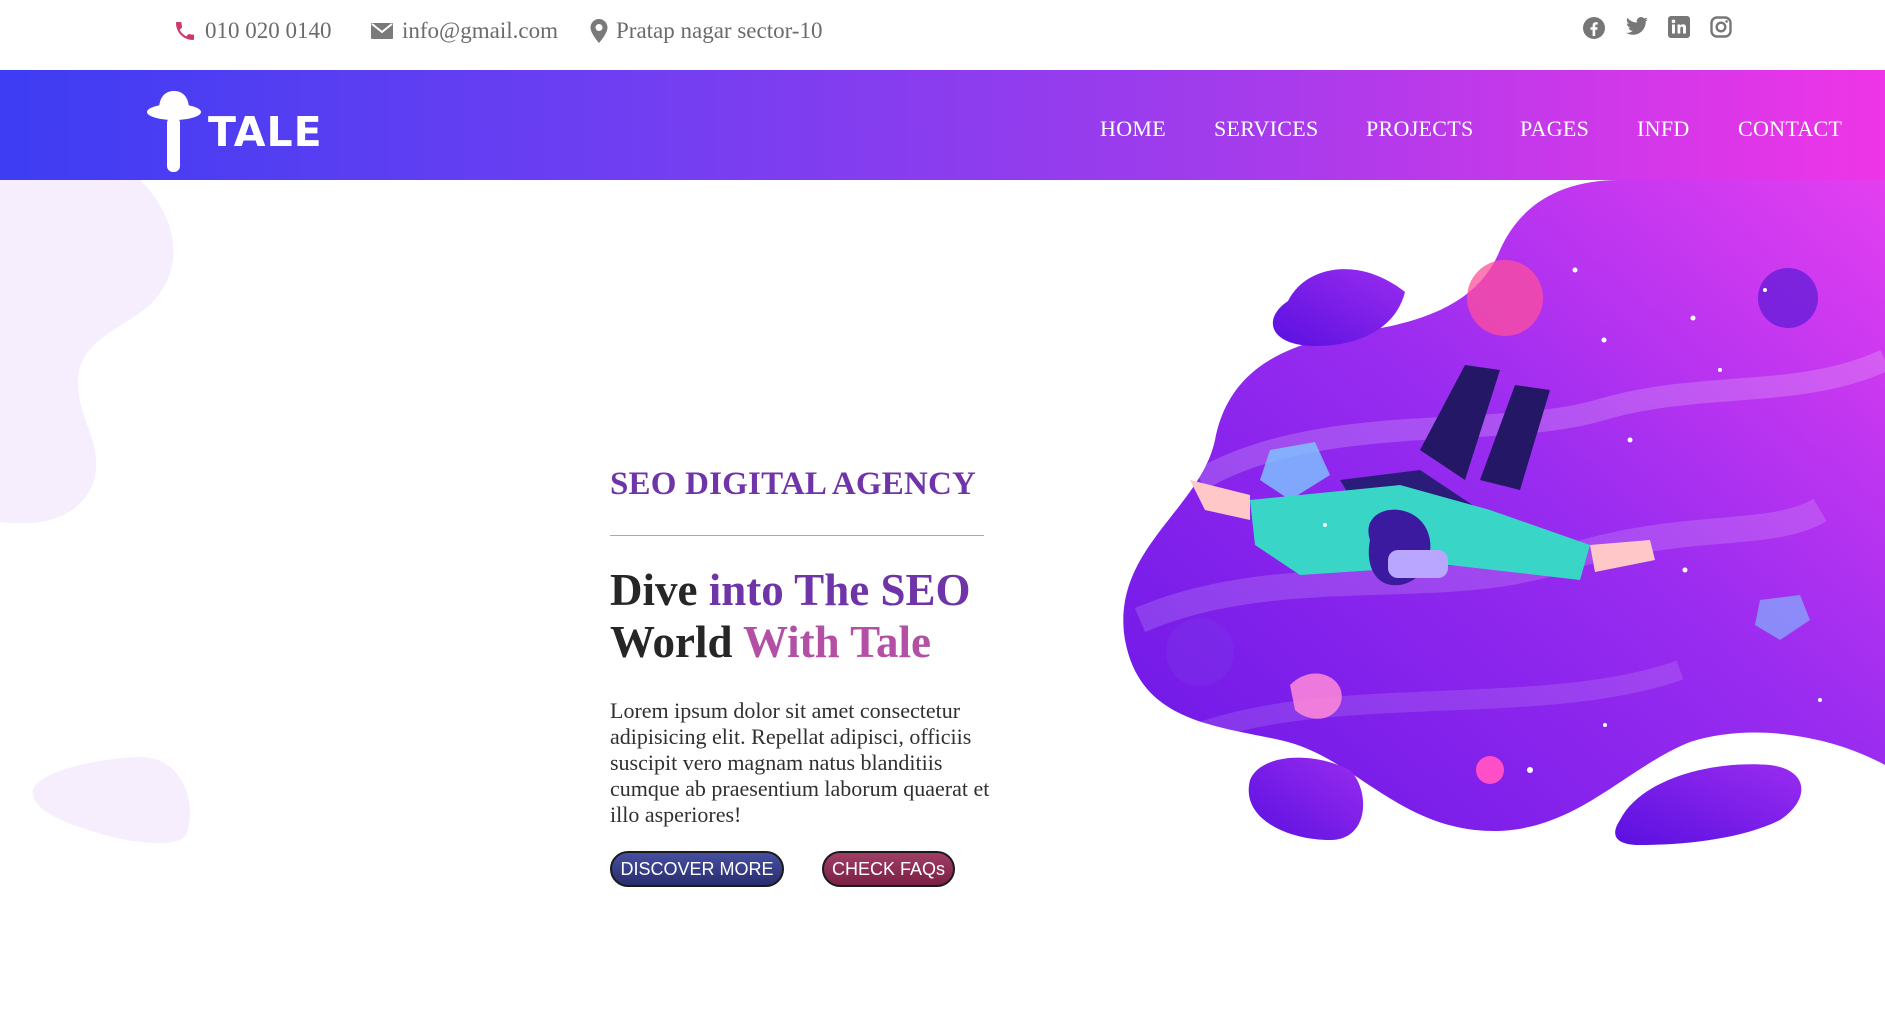 The image size is (1885, 1021). What do you see at coordinates (719, 30) in the screenshot?
I see `street-address: Pratap nagar sector-10` at bounding box center [719, 30].